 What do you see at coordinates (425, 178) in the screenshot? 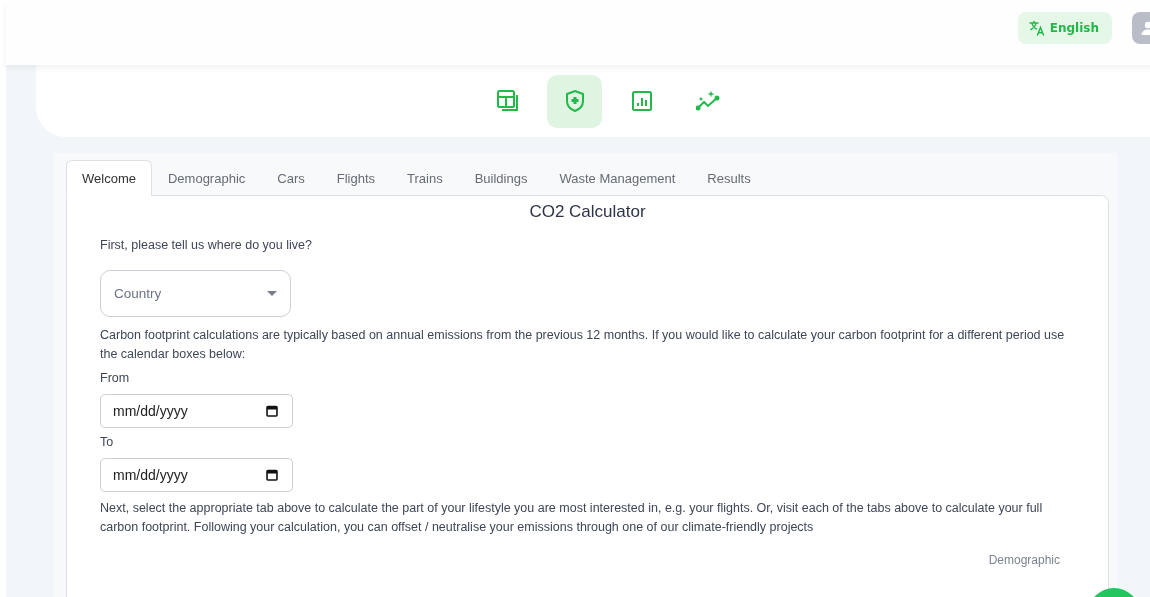
I see `tab: Trains` at bounding box center [425, 178].